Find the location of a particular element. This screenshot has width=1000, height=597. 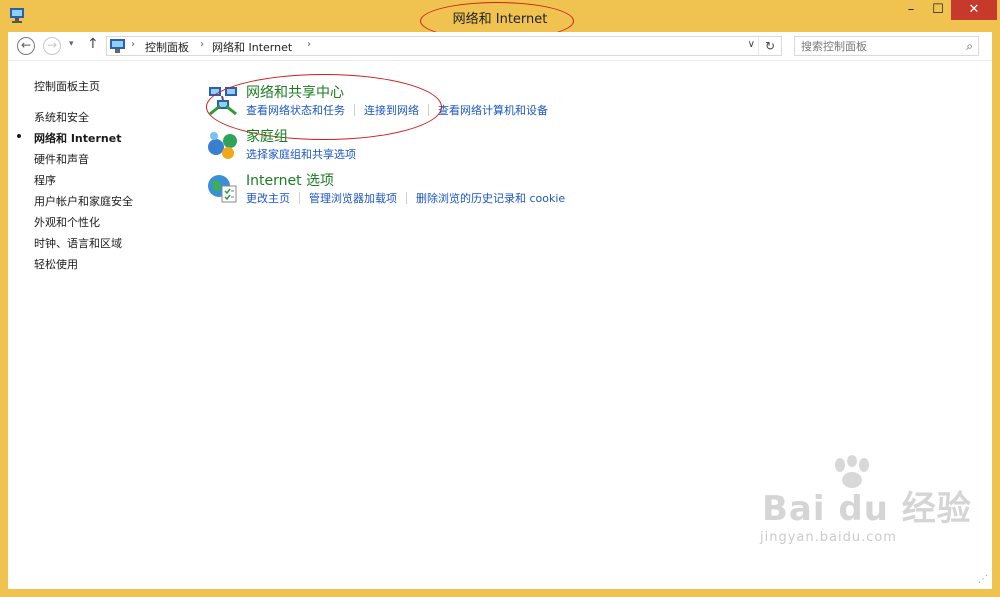

internet-options-icon is located at coordinates (222, 189).